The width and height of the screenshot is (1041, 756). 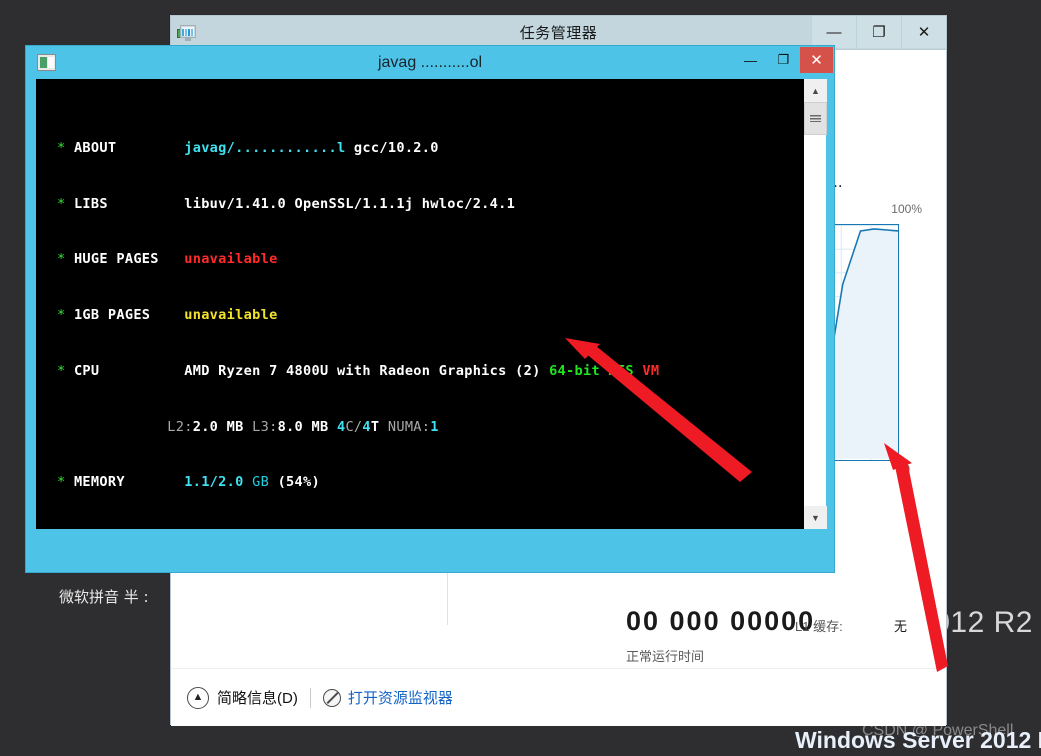 I want to click on fewer-details-label: 简略信息(D), so click(x=257, y=698).